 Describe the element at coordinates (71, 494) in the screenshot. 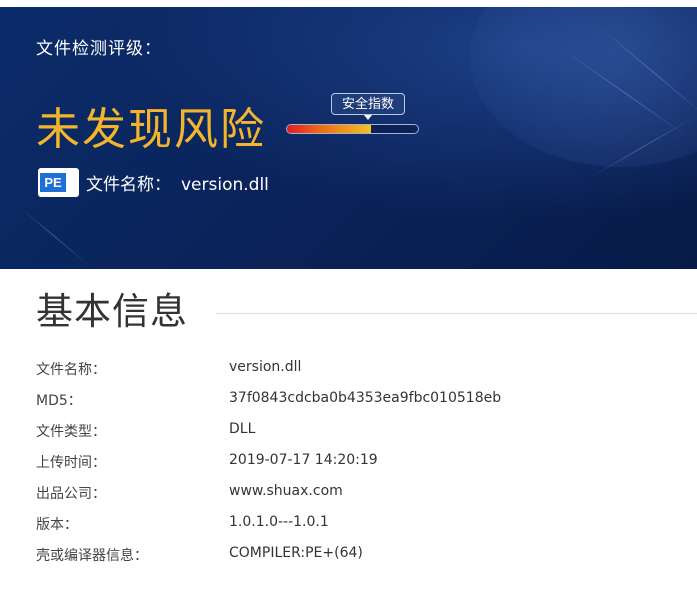

I see `info-key: 出品公司：` at that location.